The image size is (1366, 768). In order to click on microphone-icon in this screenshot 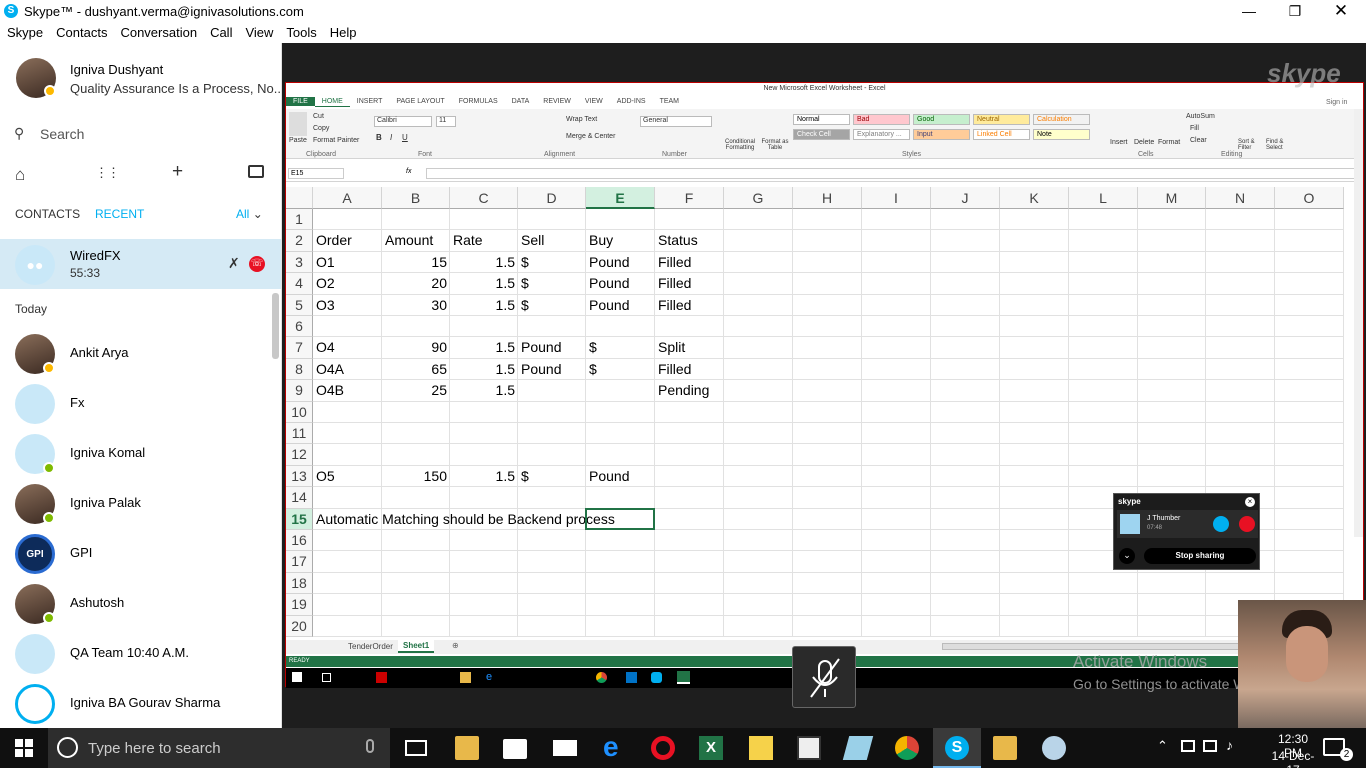, I will do `click(370, 746)`.